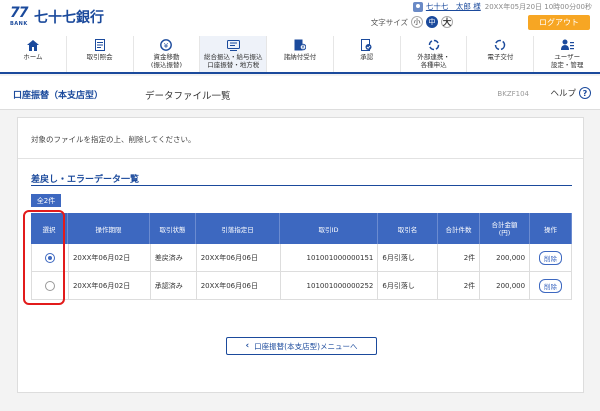 This screenshot has width=600, height=411. What do you see at coordinates (166, 61) in the screenshot?
I see `nav-label: 資金移動 (振込振替)` at bounding box center [166, 61].